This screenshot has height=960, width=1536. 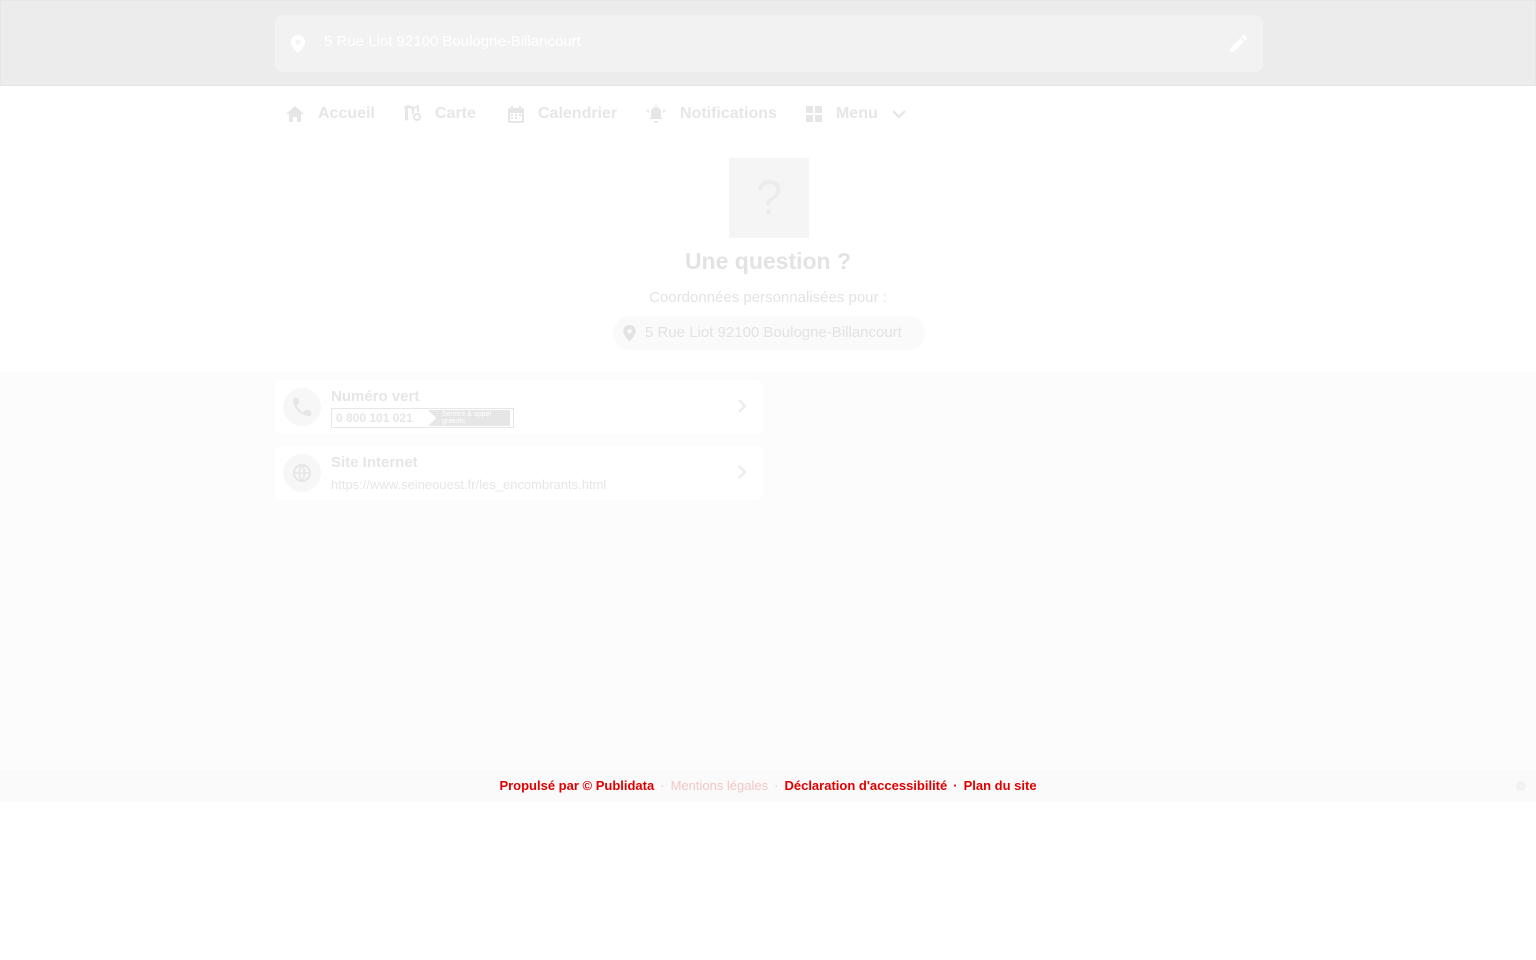 What do you see at coordinates (295, 114) in the screenshot?
I see `home-icon` at bounding box center [295, 114].